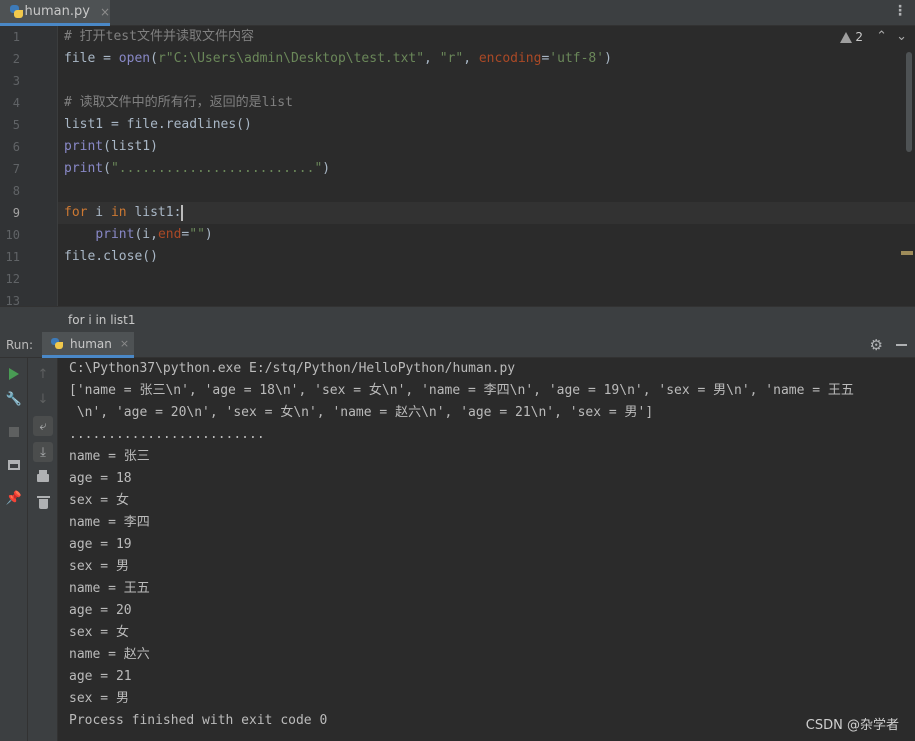 The image size is (915, 741). What do you see at coordinates (852, 725) in the screenshot?
I see `watermark: CSDN @杂学者` at bounding box center [852, 725].